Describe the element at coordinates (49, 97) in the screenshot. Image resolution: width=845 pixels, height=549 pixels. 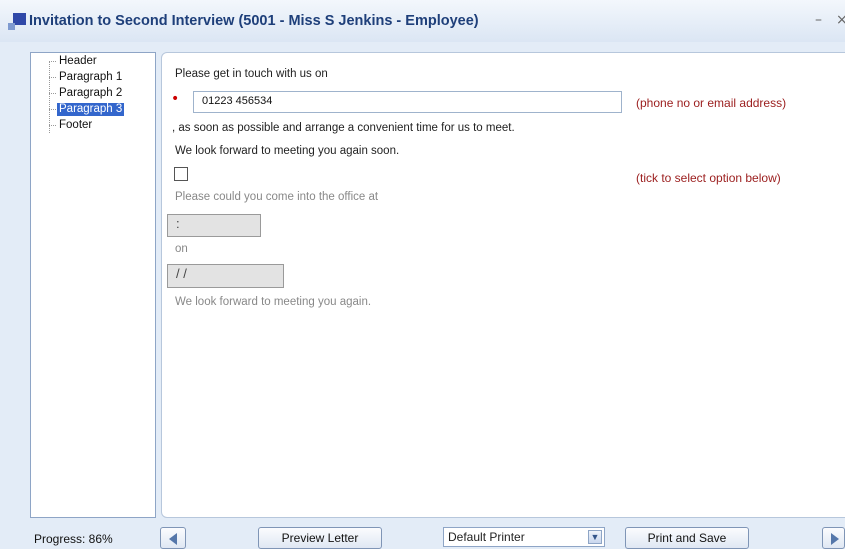
I see `tree-connector` at that location.